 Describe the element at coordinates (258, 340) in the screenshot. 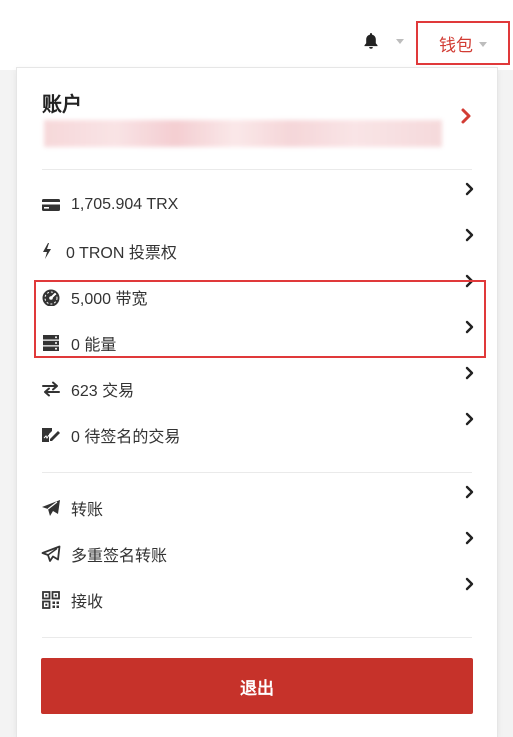

I see `energy-item: 0 能量` at that location.